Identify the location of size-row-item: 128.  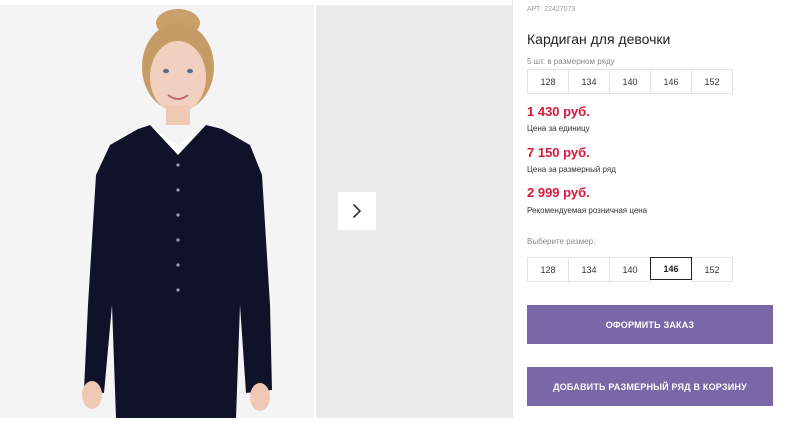
(548, 81).